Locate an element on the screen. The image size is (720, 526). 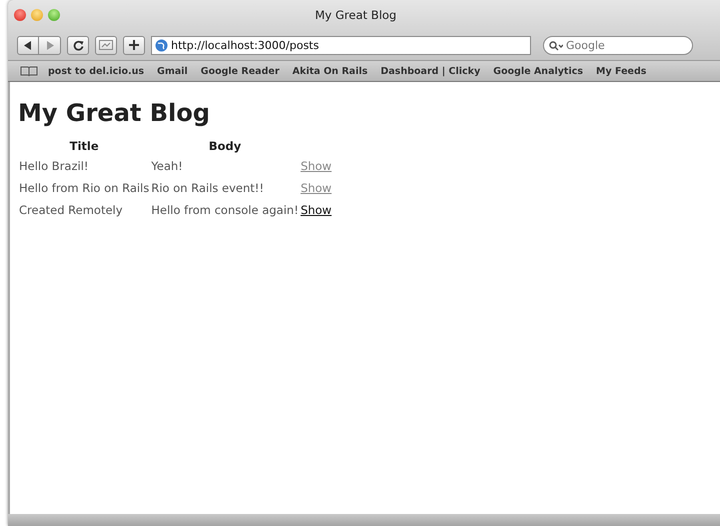
reload-button is located at coordinates (78, 45).